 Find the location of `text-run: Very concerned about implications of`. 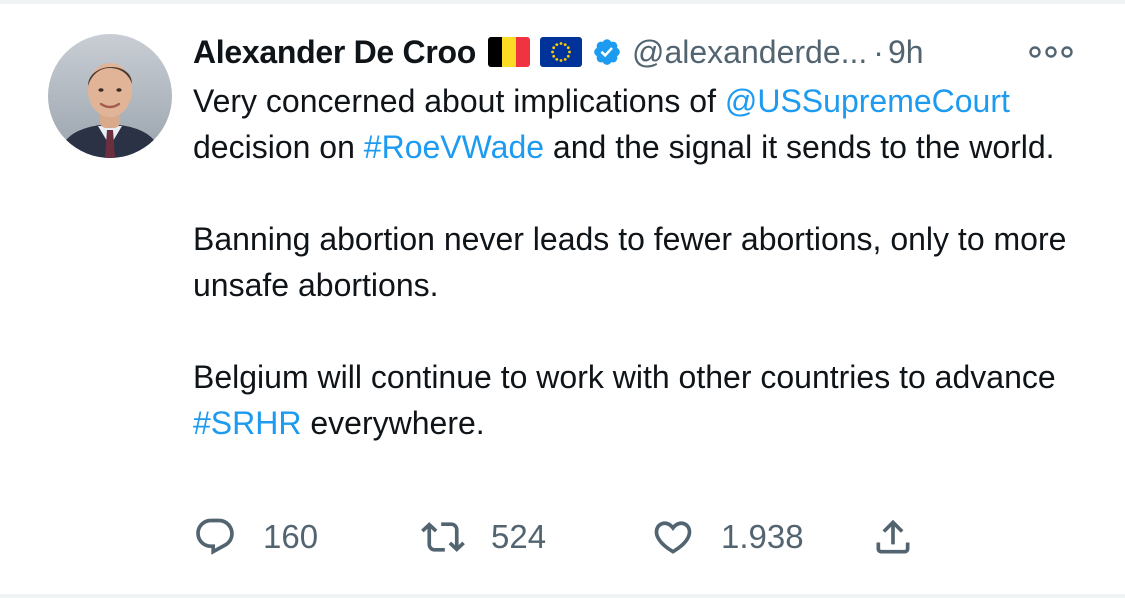

text-run: Very concerned about implications of is located at coordinates (459, 101).